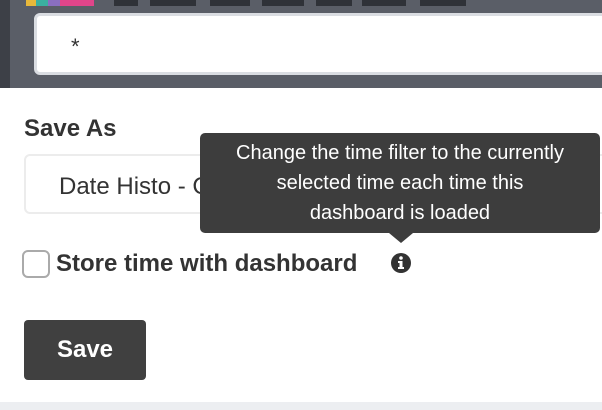  What do you see at coordinates (400, 213) in the screenshot?
I see `tooltip-line: dashboard is loaded` at bounding box center [400, 213].